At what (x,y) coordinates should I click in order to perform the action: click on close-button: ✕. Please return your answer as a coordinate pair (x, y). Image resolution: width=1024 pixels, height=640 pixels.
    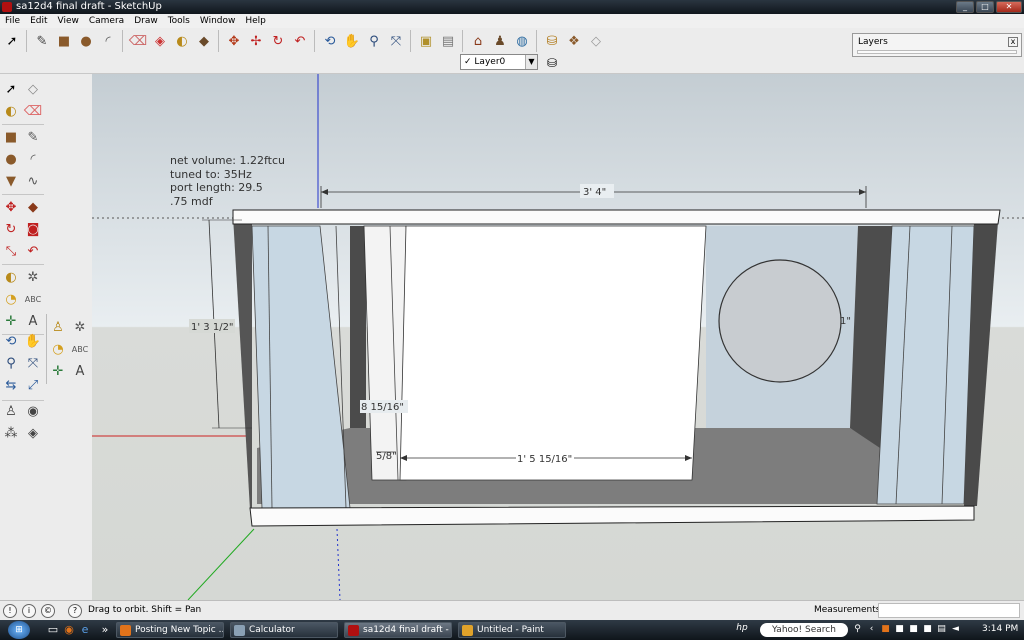
    Looking at the image, I should click on (1009, 7).